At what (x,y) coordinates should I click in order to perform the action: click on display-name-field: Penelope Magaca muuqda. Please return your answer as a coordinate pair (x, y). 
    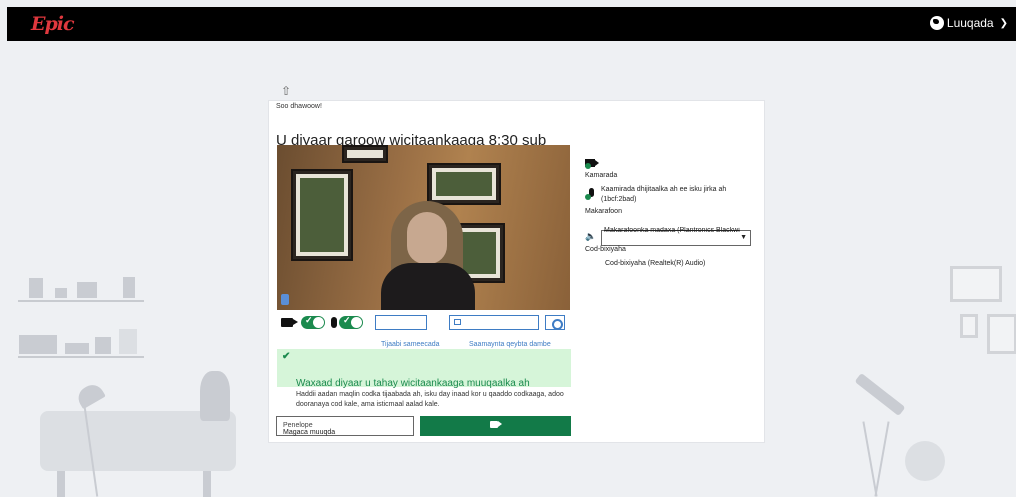
    Looking at the image, I should click on (345, 426).